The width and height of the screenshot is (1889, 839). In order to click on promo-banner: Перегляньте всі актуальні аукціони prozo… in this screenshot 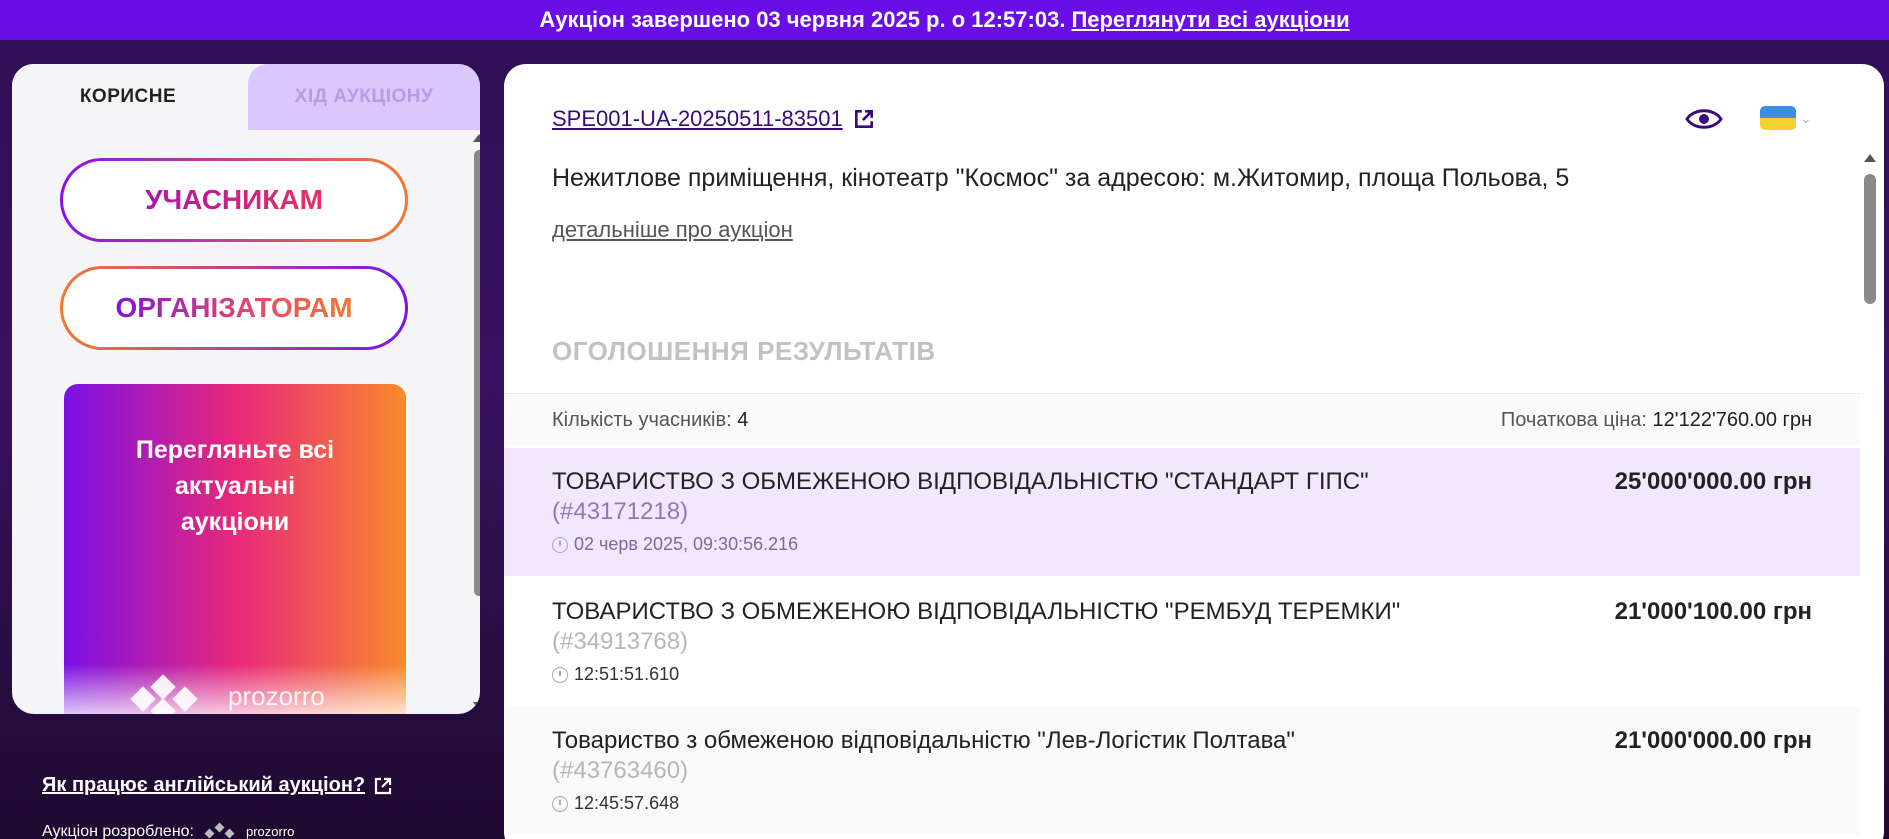, I will do `click(235, 549)`.